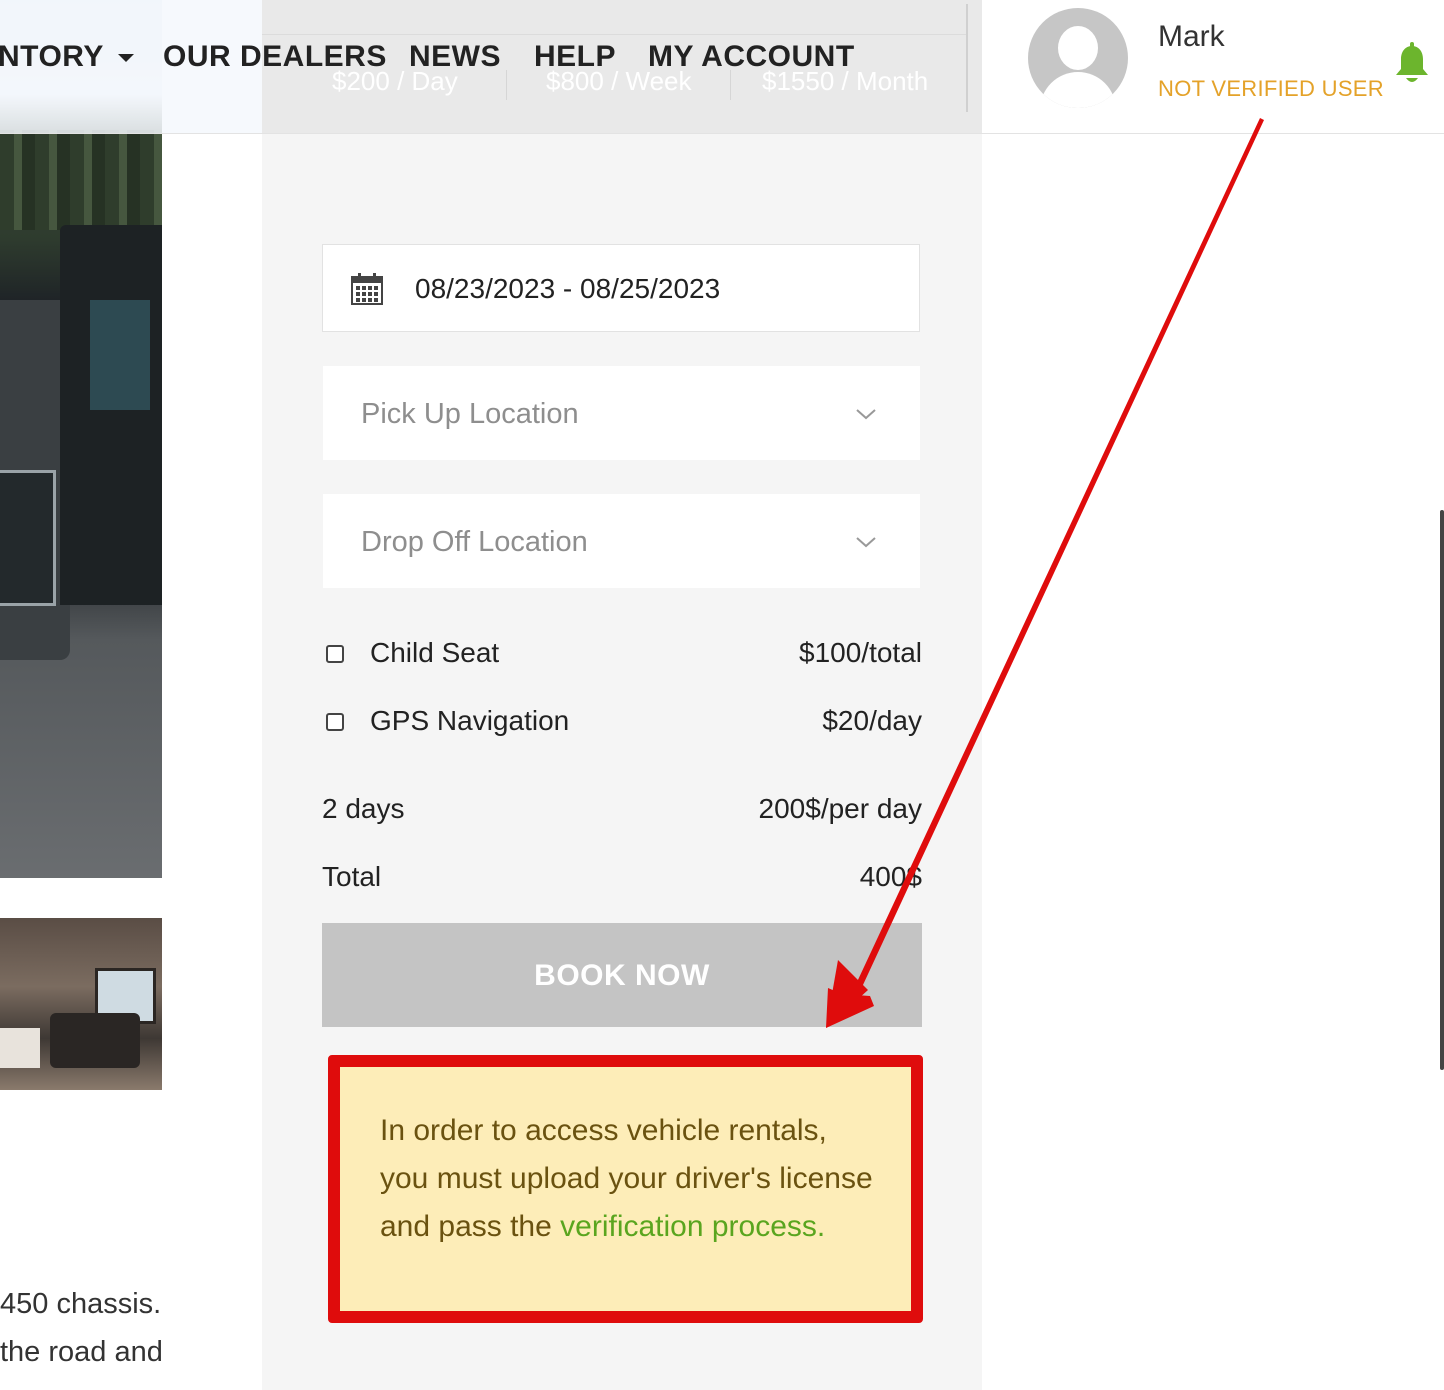 The height and width of the screenshot is (1390, 1444). Describe the element at coordinates (95, 1040) in the screenshot. I see `thumb-sofa` at that location.